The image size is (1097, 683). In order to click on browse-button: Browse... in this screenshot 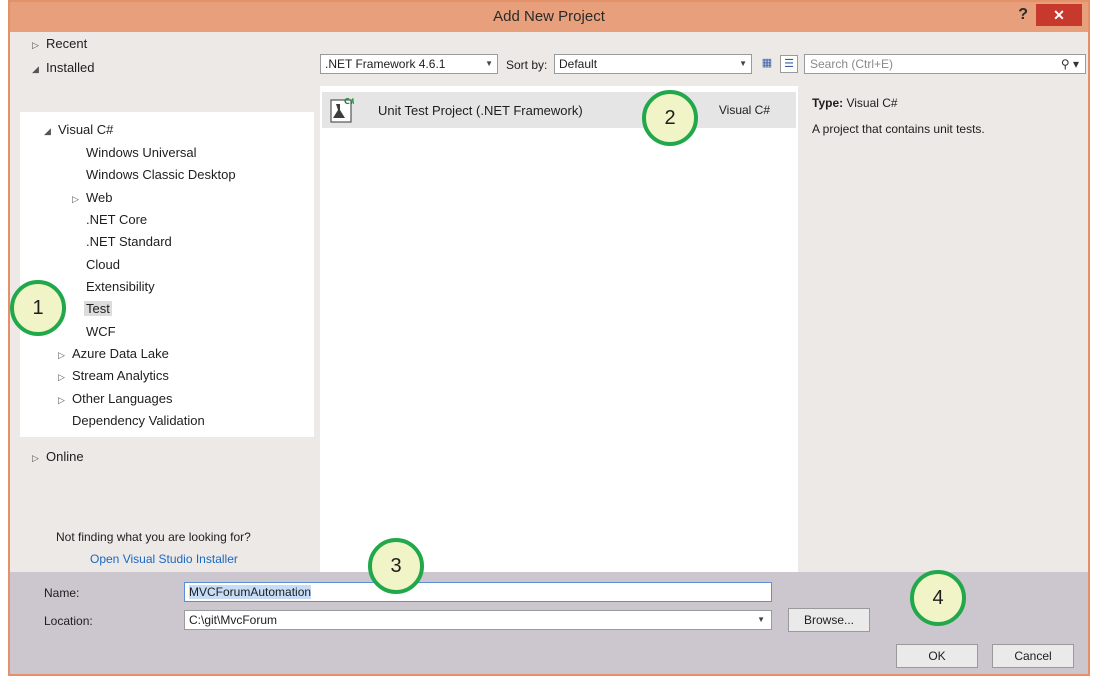, I will do `click(829, 620)`.